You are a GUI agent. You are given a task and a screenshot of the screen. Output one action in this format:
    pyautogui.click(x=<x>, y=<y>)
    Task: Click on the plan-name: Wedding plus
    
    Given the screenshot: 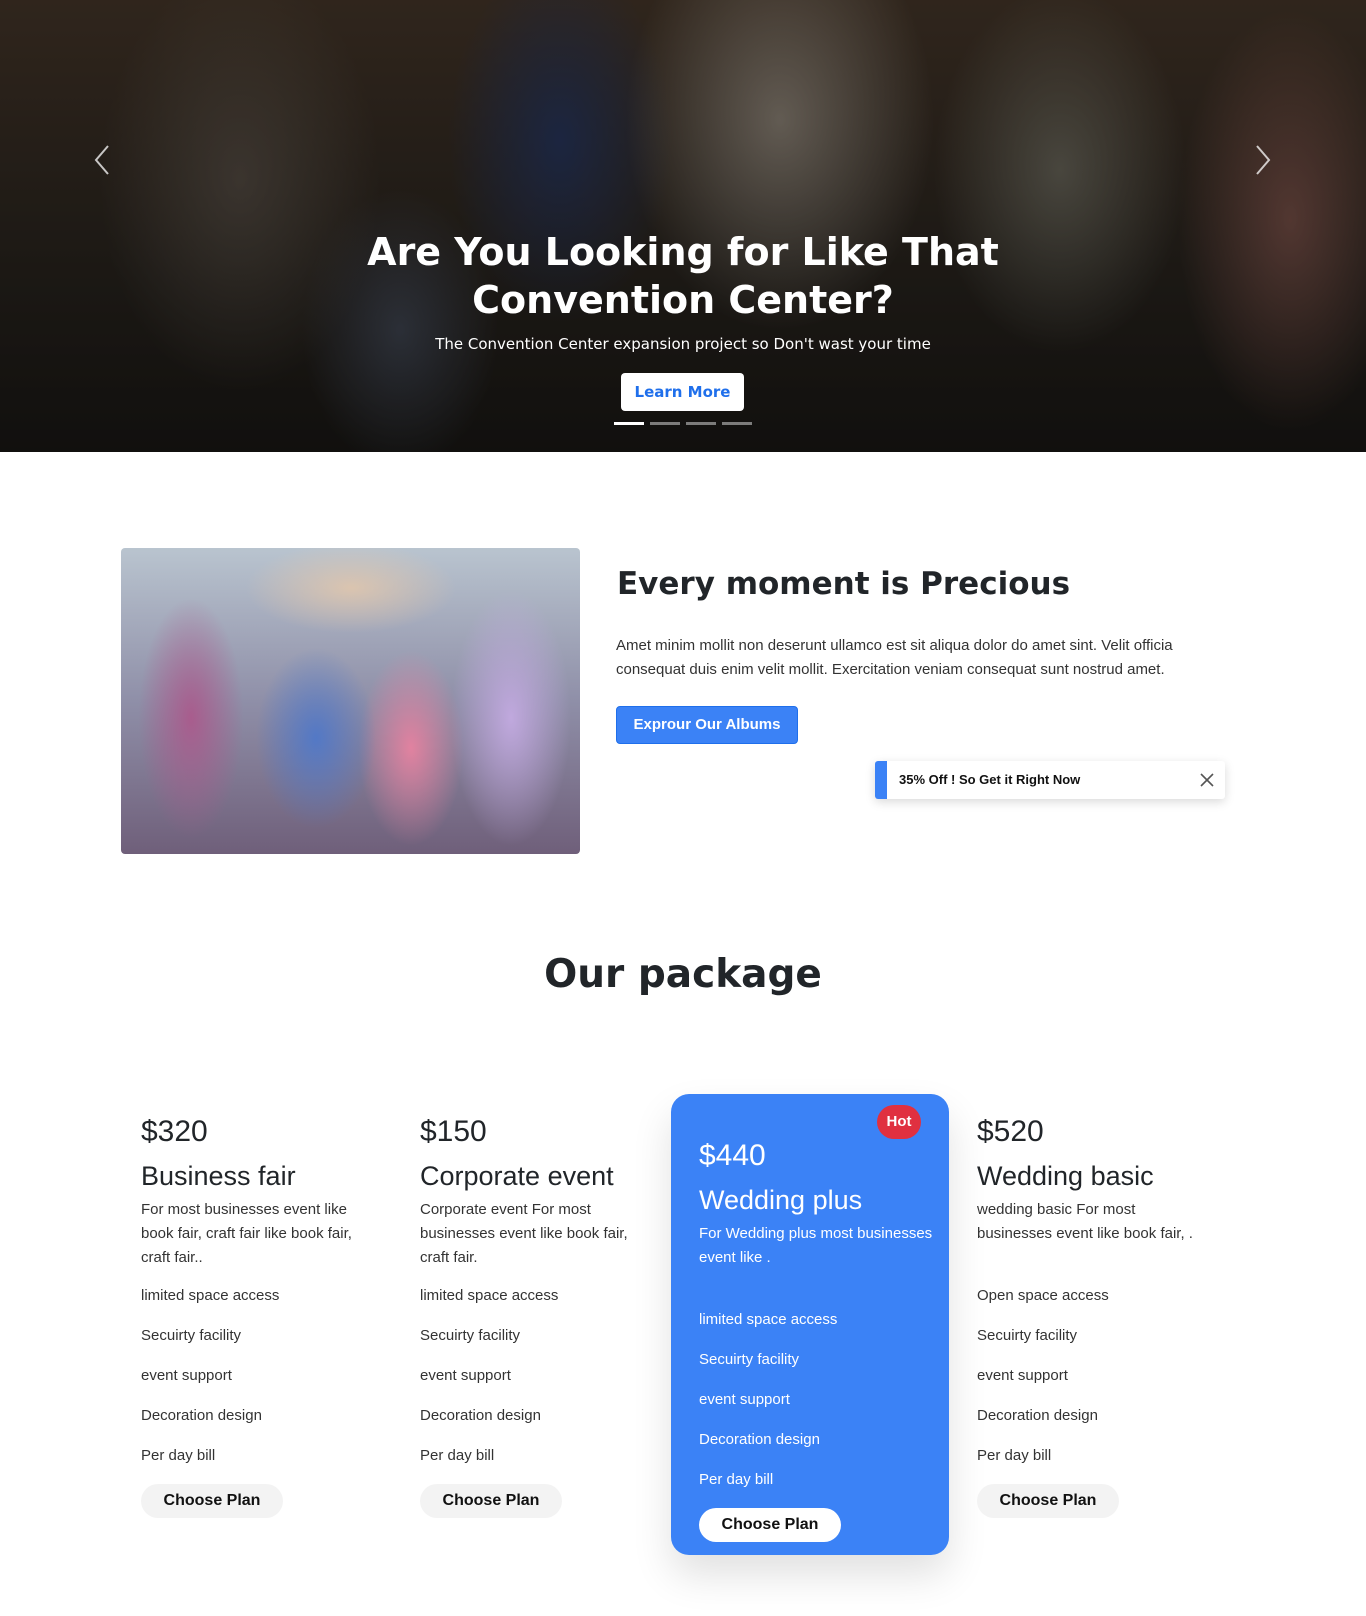 What is the action you would take?
    pyautogui.click(x=781, y=1200)
    